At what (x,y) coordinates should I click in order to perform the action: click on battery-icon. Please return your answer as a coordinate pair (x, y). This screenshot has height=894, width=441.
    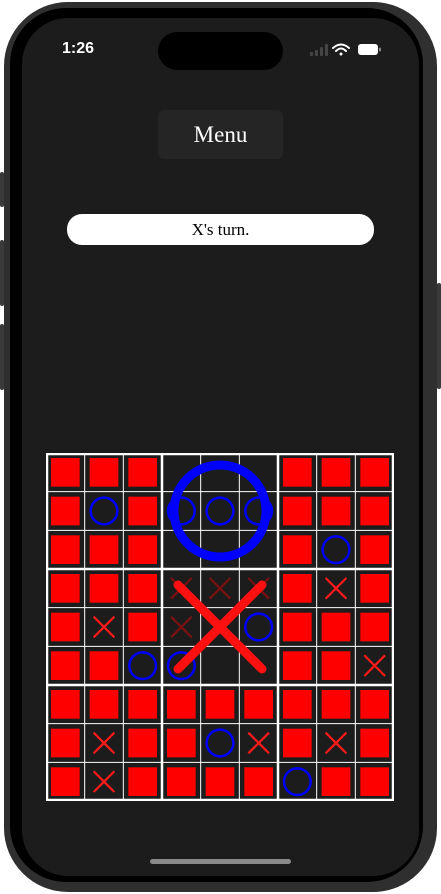
    Looking at the image, I should click on (369, 49).